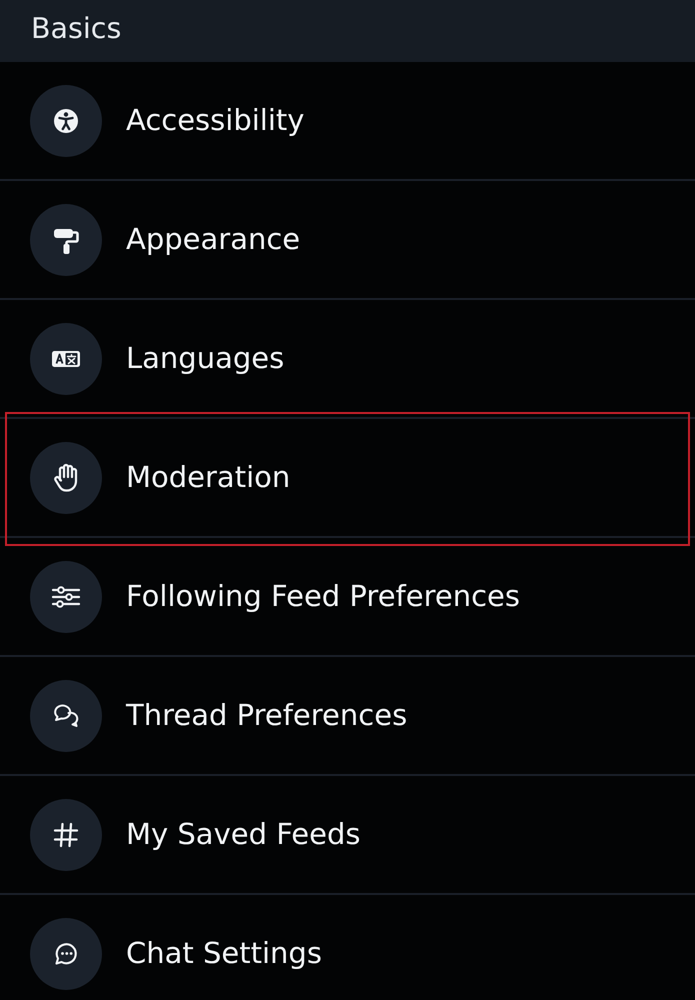 Image resolution: width=695 pixels, height=1000 pixels. What do you see at coordinates (66, 716) in the screenshot?
I see `speech-bubbles-icon` at bounding box center [66, 716].